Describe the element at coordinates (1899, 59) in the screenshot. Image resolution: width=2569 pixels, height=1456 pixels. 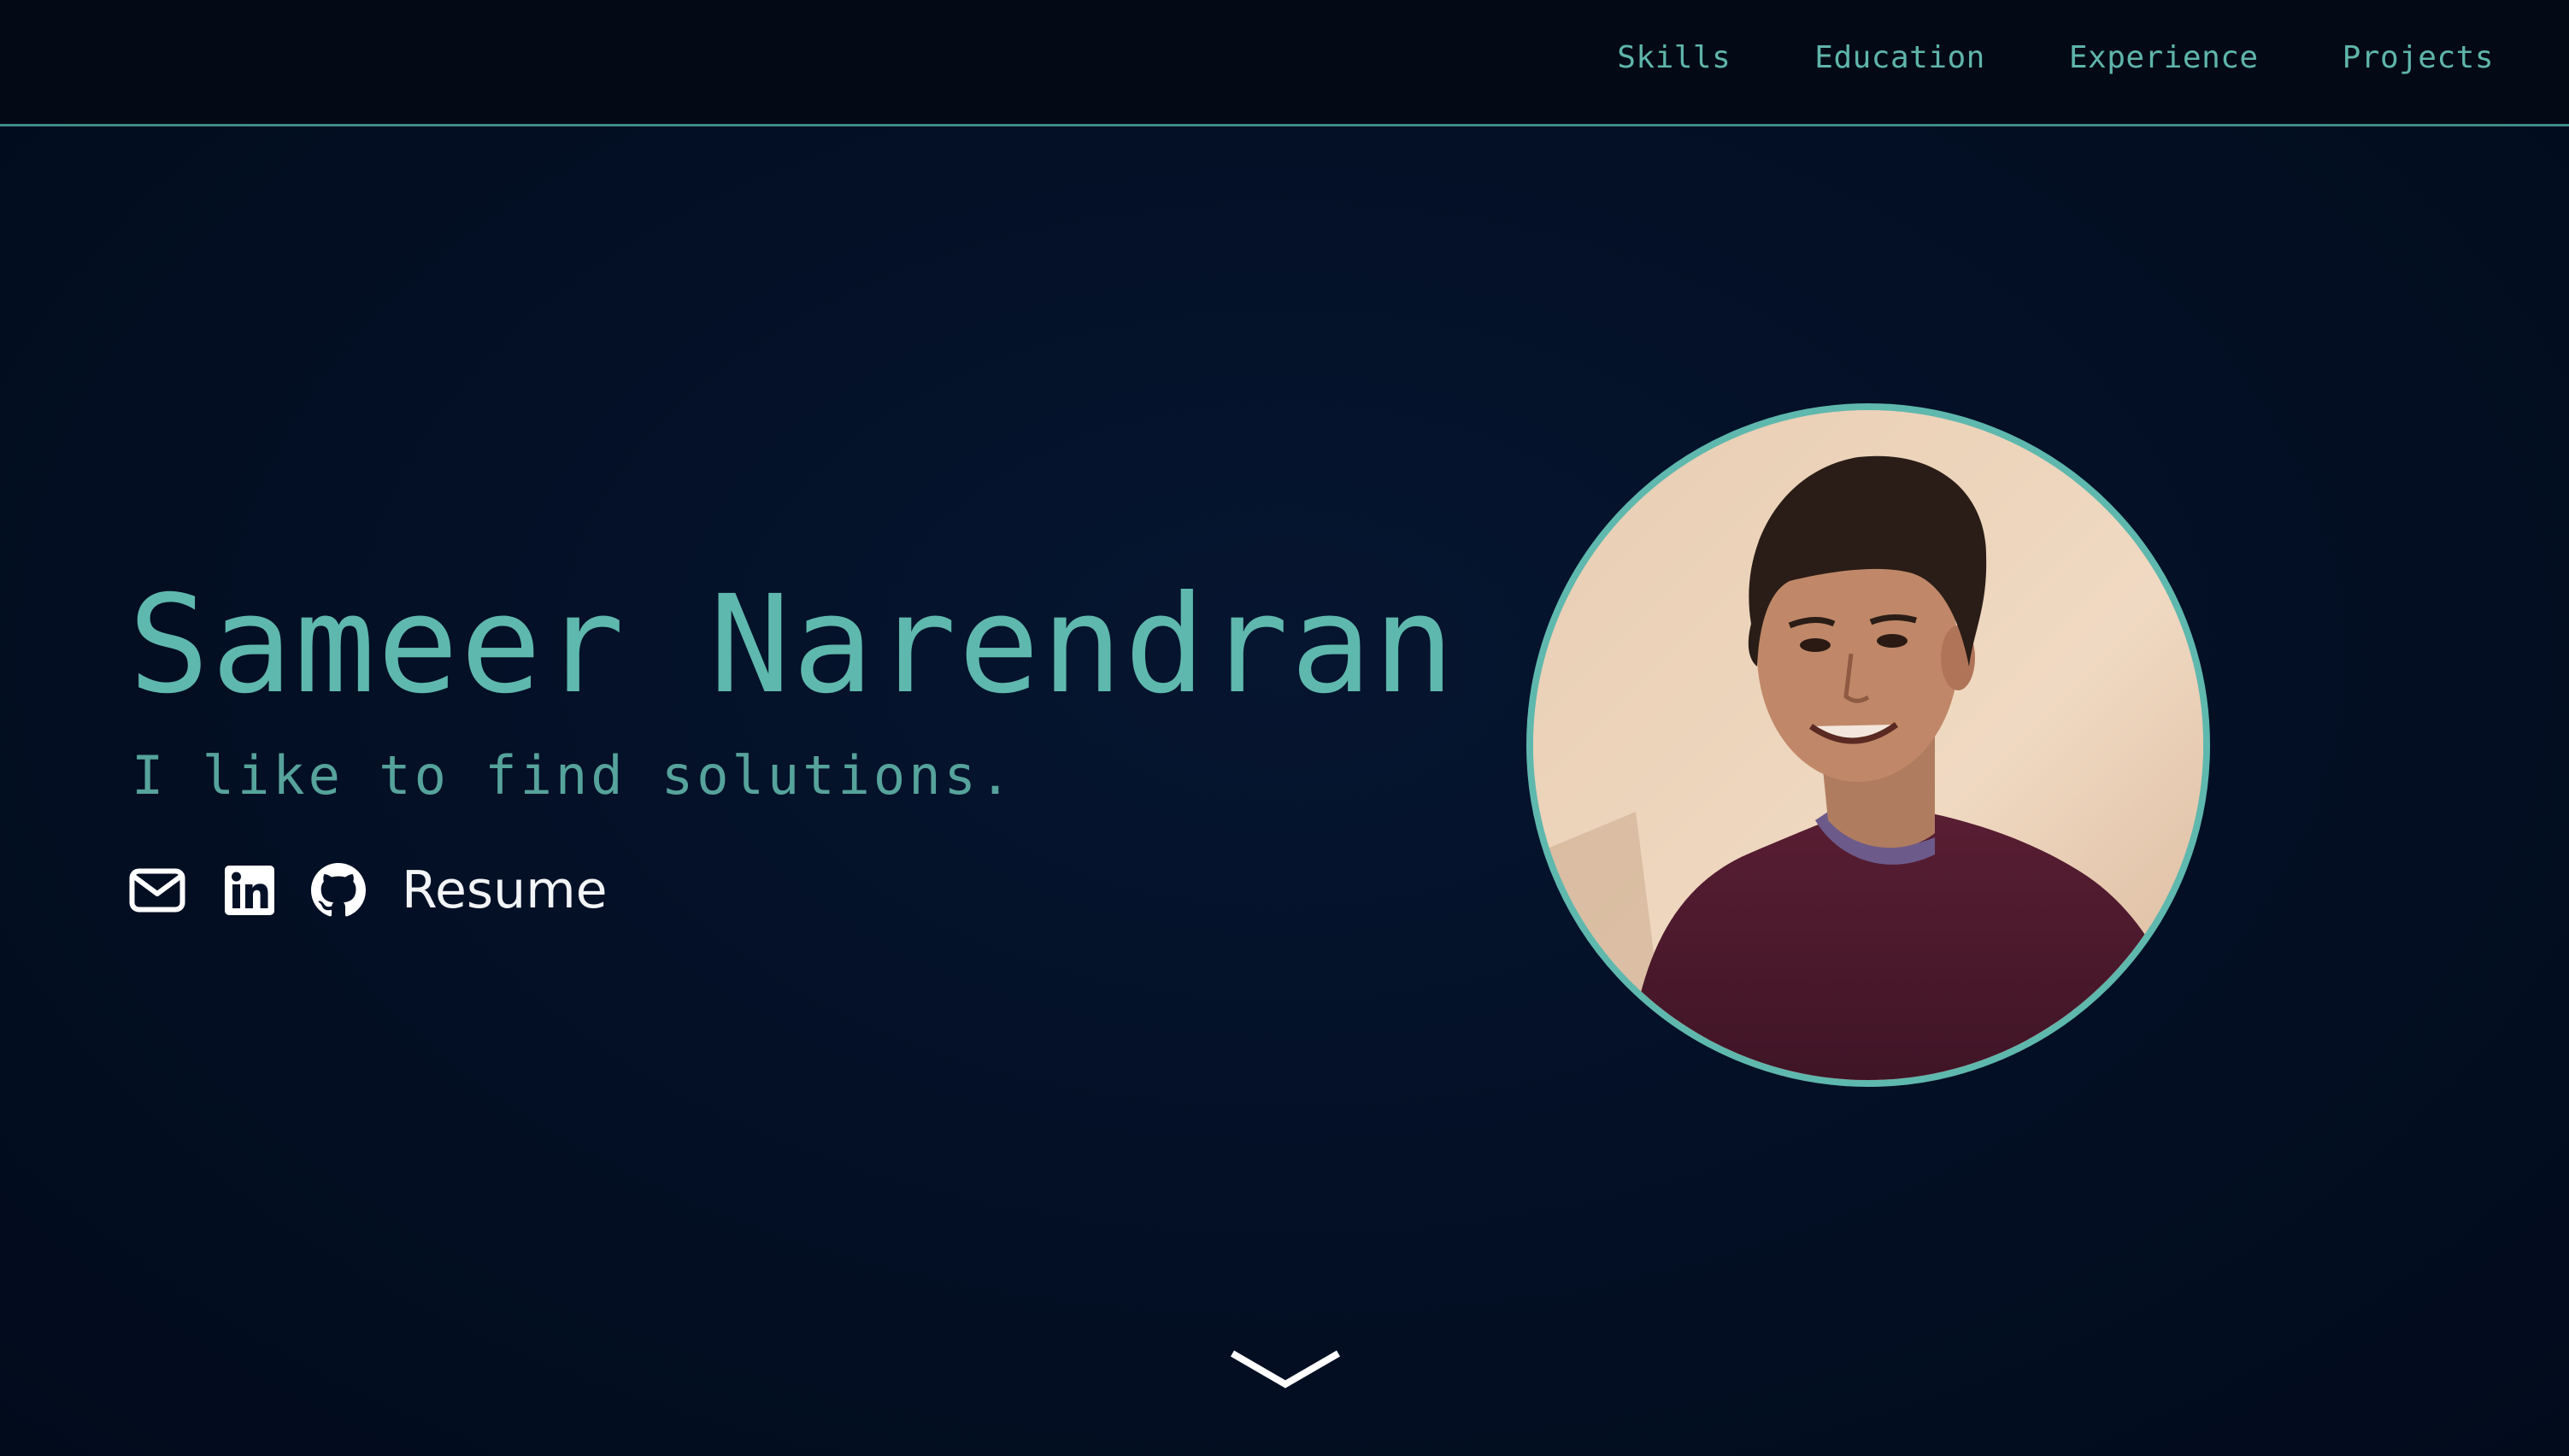
I see `nav-link-education: Education` at that location.